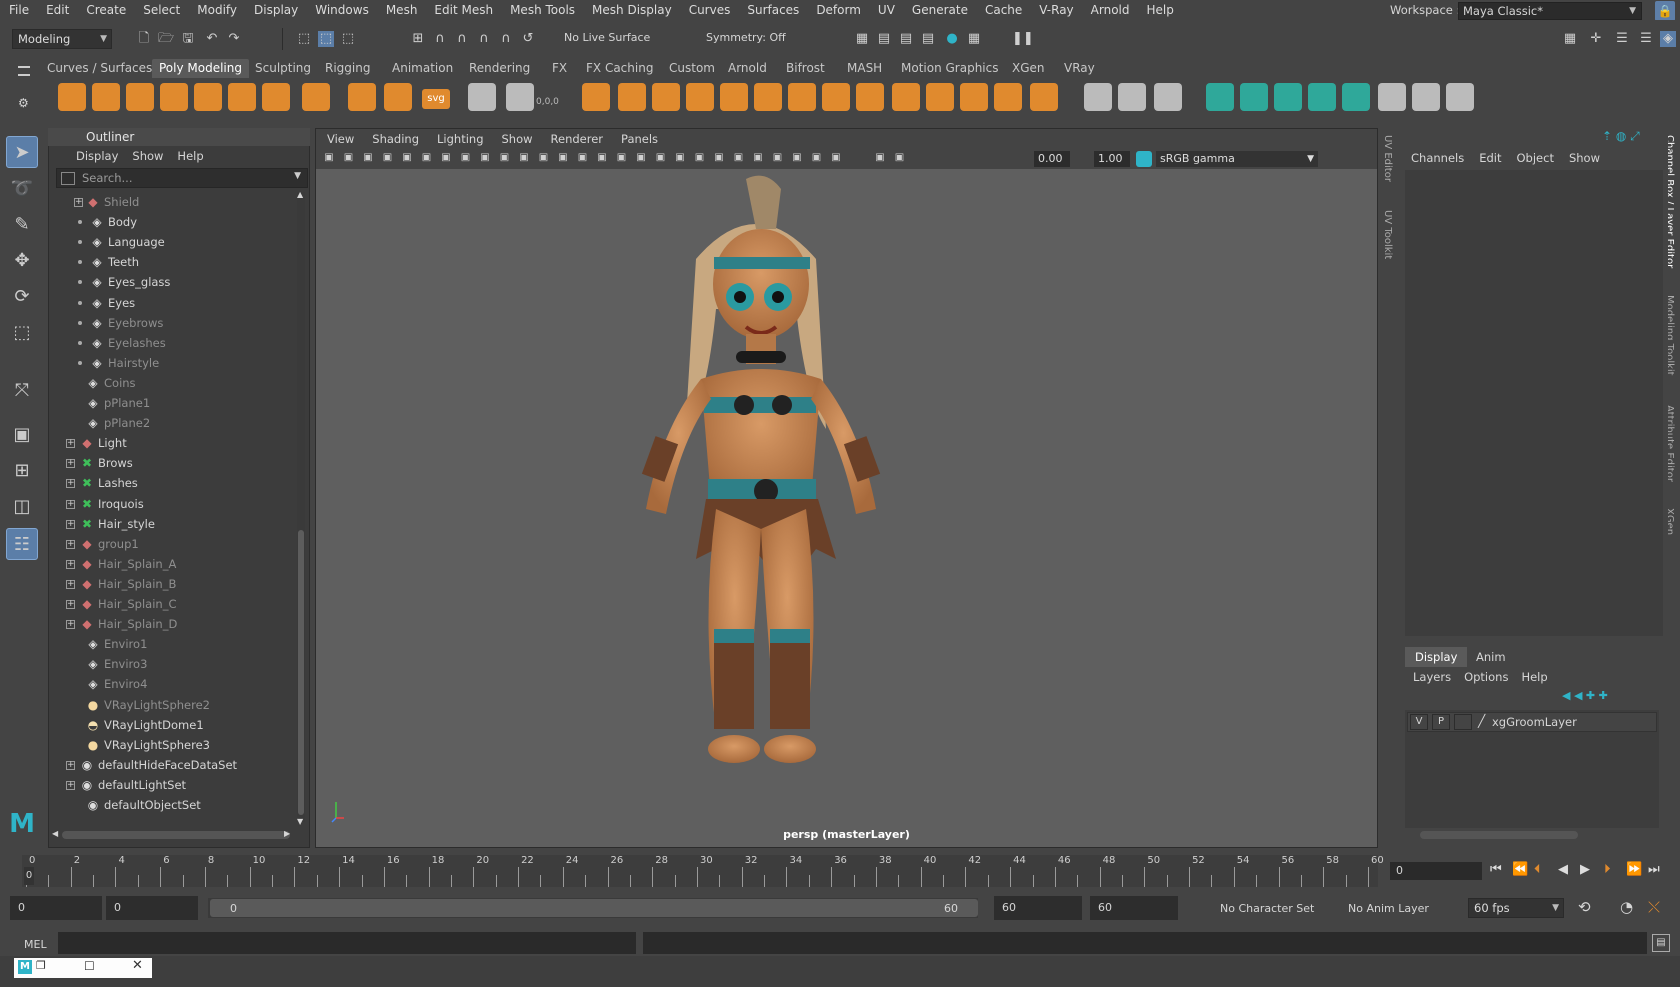 The height and width of the screenshot is (987, 1680). Describe the element at coordinates (1585, 869) in the screenshot. I see `play-forward-icon: ▶` at that location.